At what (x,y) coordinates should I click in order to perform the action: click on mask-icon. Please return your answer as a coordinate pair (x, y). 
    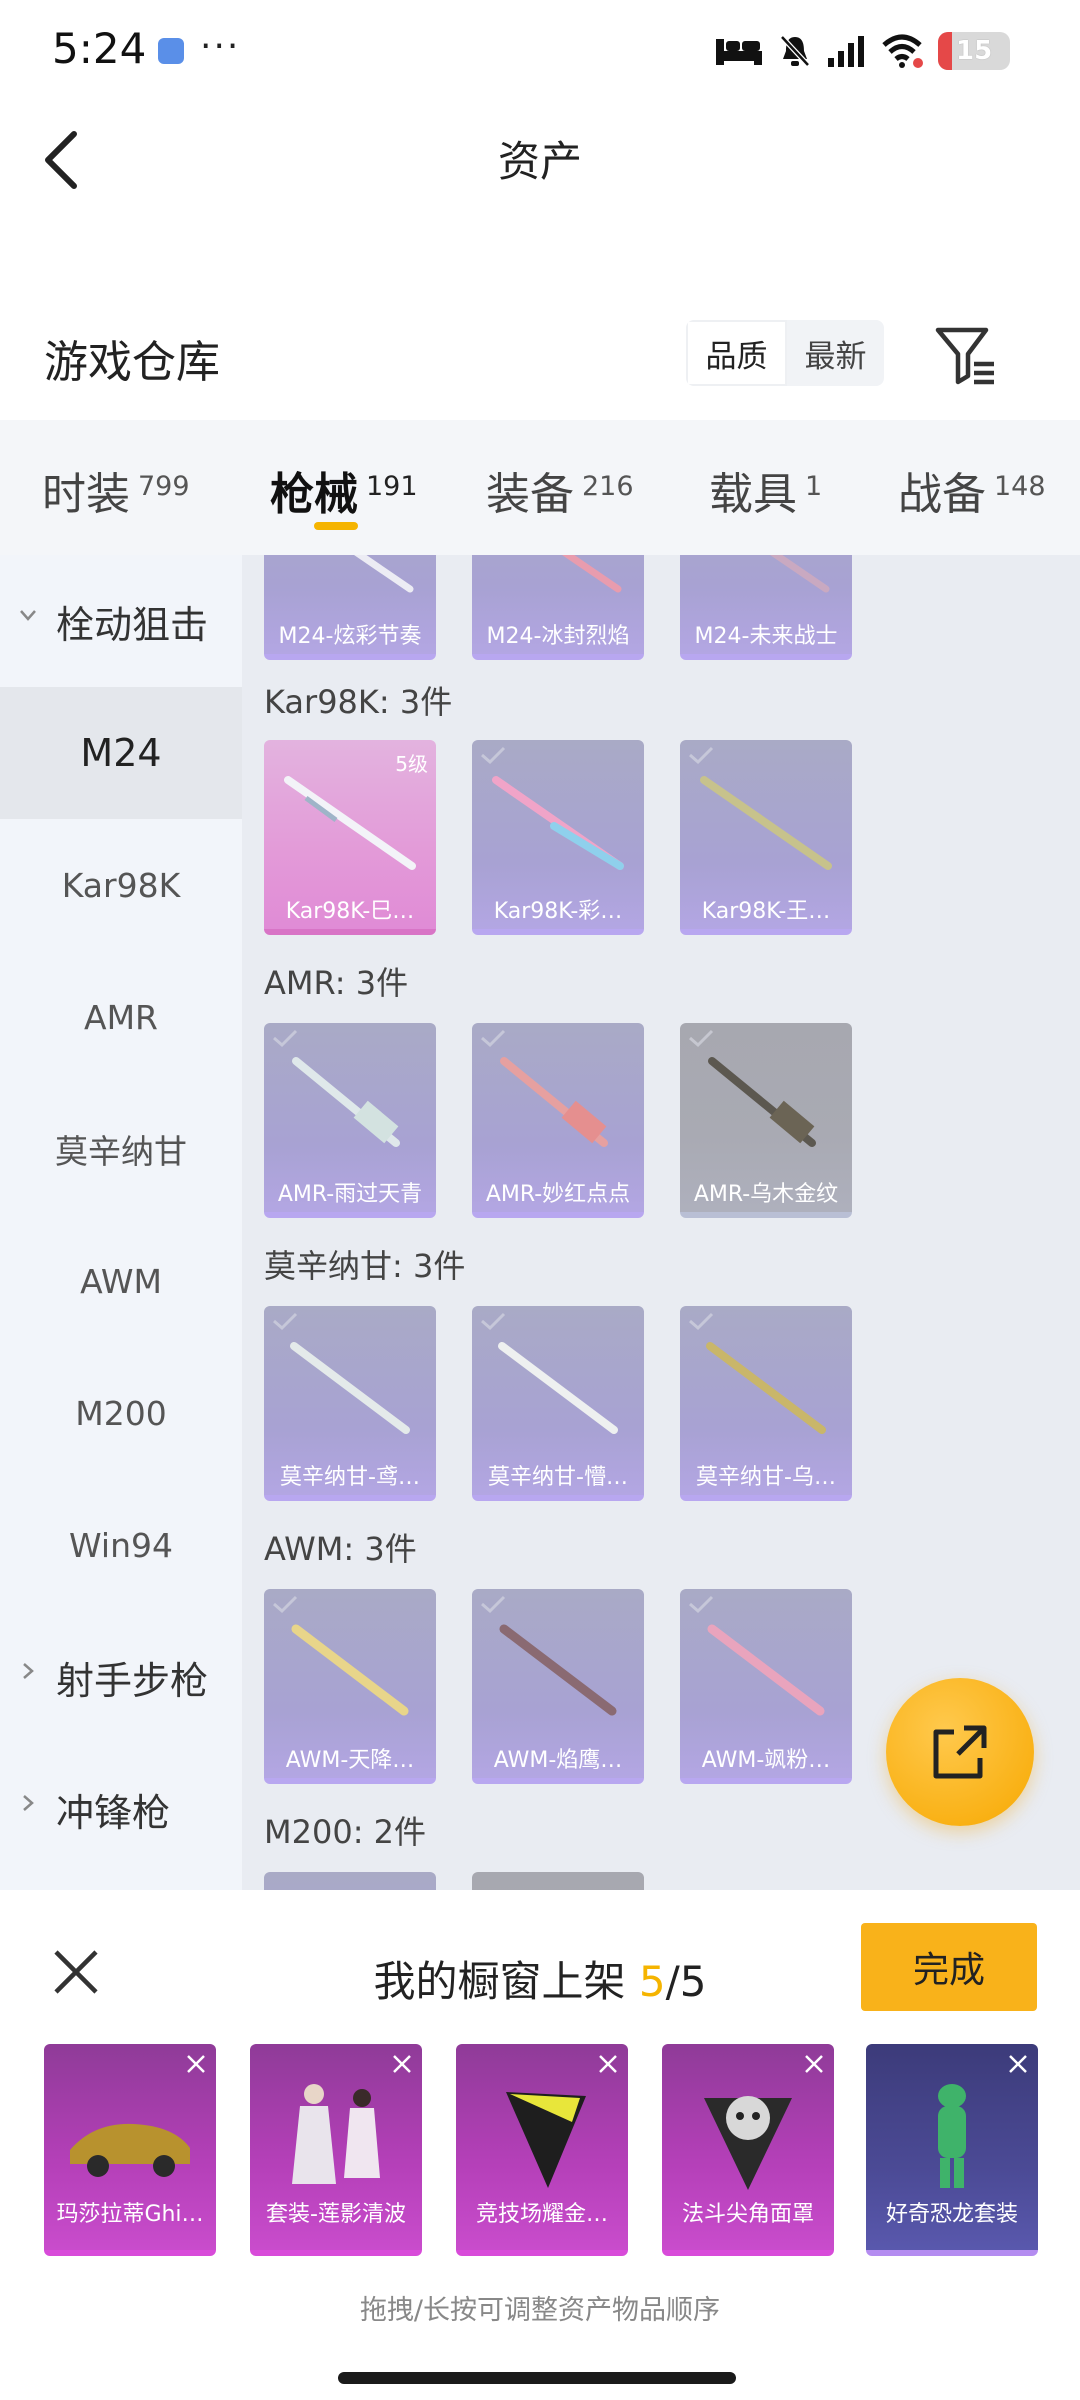
    Looking at the image, I should click on (546, 2140).